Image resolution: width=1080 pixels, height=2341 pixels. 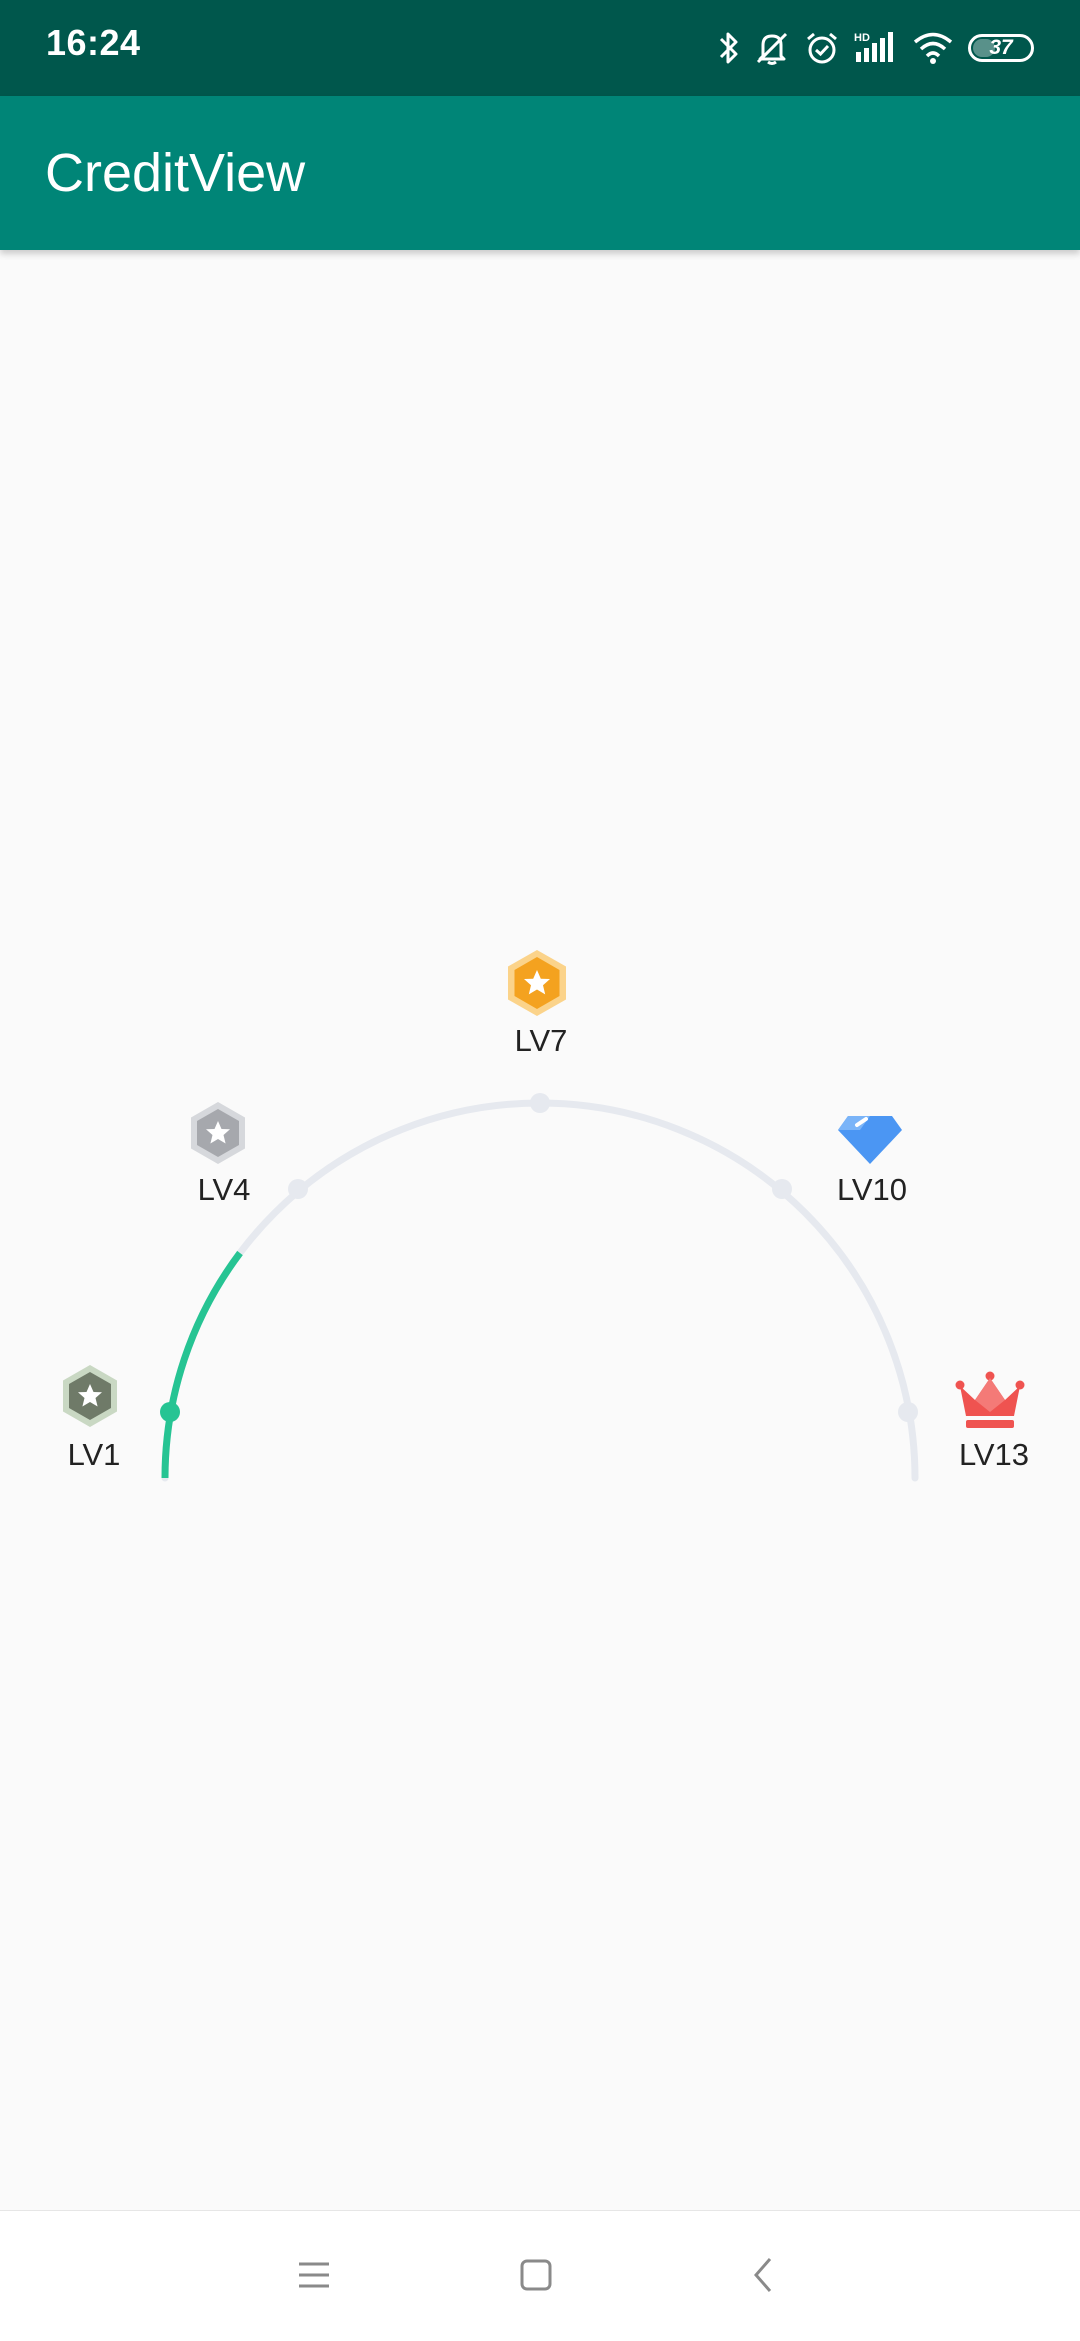 I want to click on vibrate-off-icon, so click(x=772, y=48).